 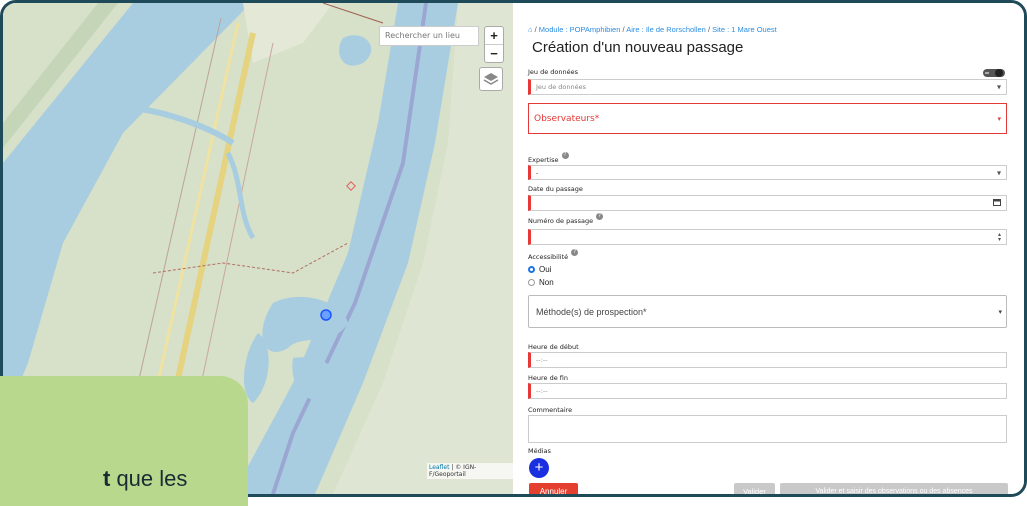 What do you see at coordinates (548, 378) in the screenshot?
I see `heure-fin-label: Heure de fin` at bounding box center [548, 378].